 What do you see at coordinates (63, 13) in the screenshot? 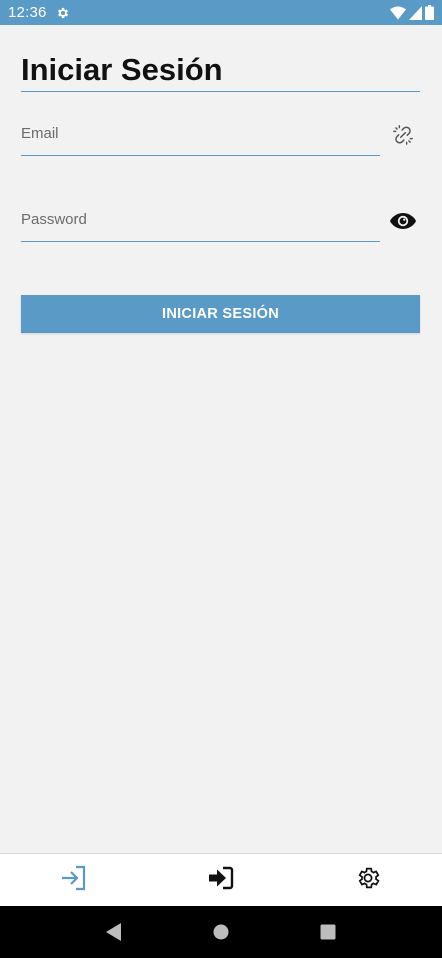
I see `gear-icon` at bounding box center [63, 13].